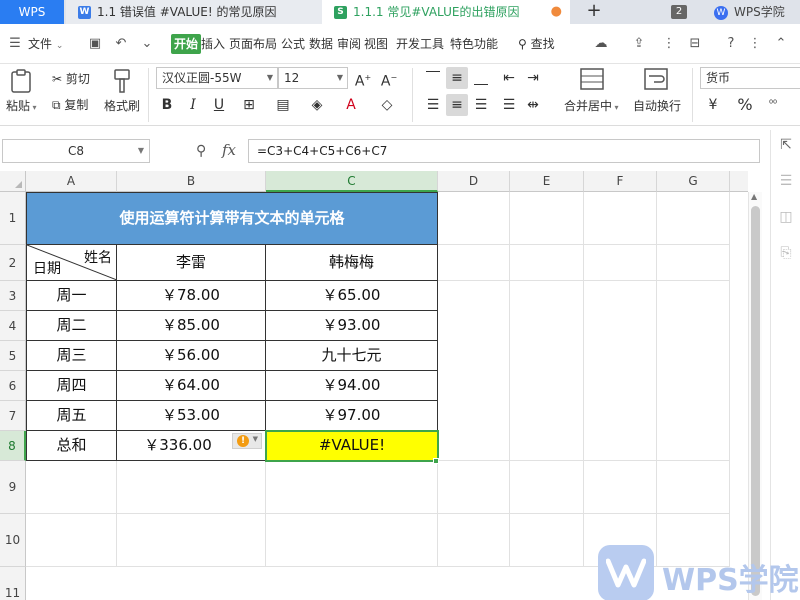  Describe the element at coordinates (313, 78) in the screenshot. I see `font-size-select: 12 ▼` at that location.